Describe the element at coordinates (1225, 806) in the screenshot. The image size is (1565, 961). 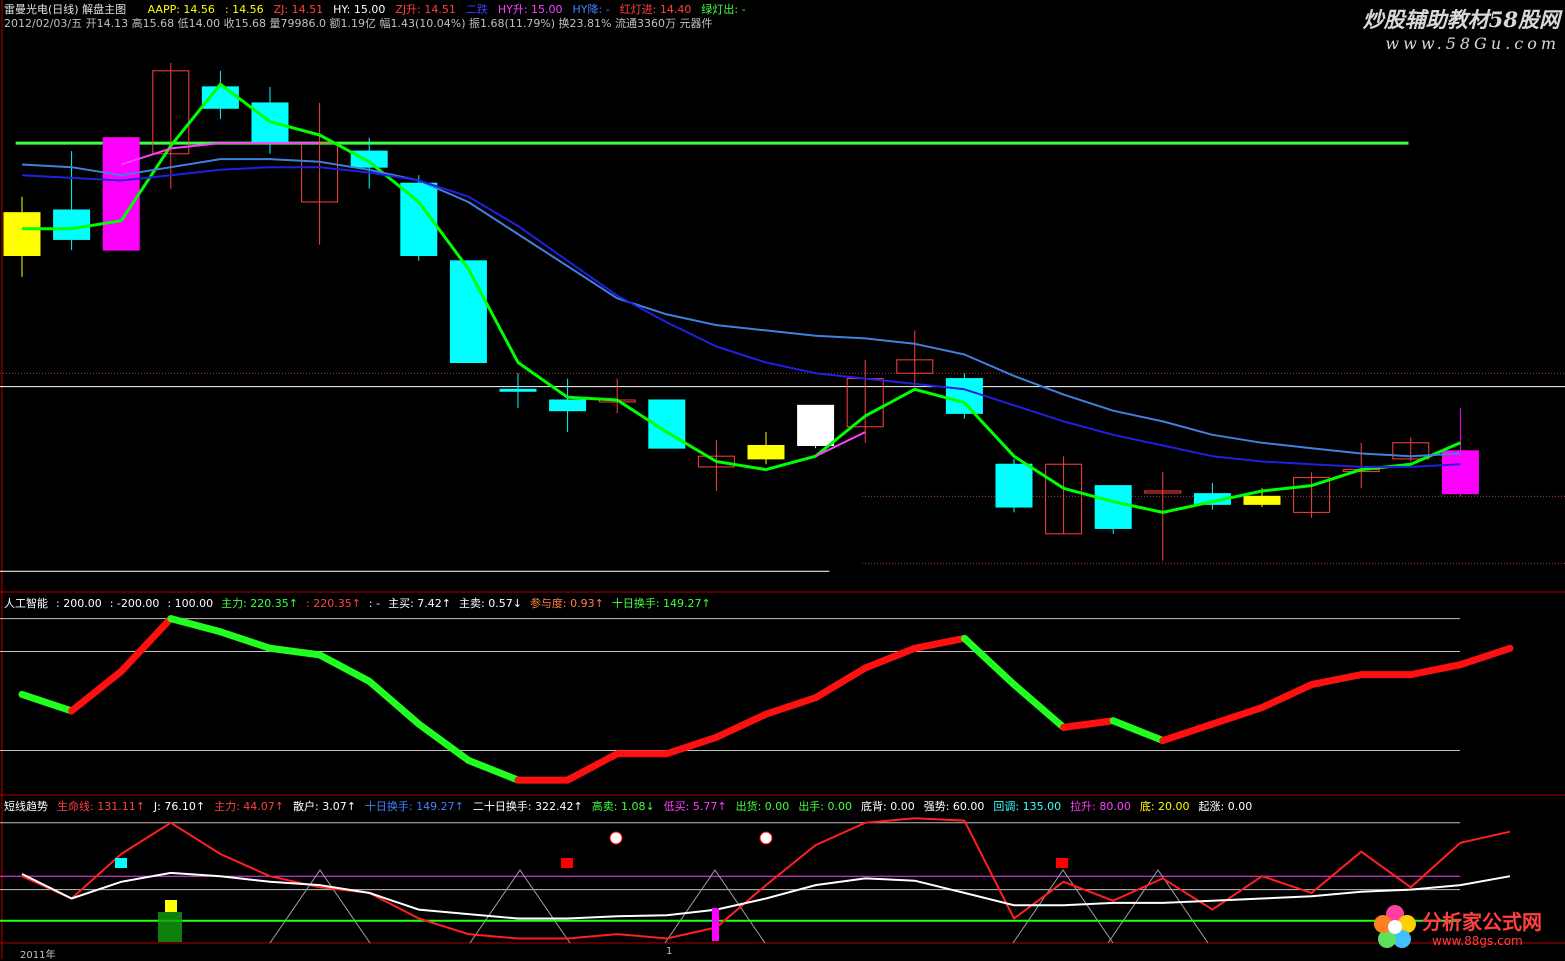
I see `header-value: 起涨: 0.00` at that location.